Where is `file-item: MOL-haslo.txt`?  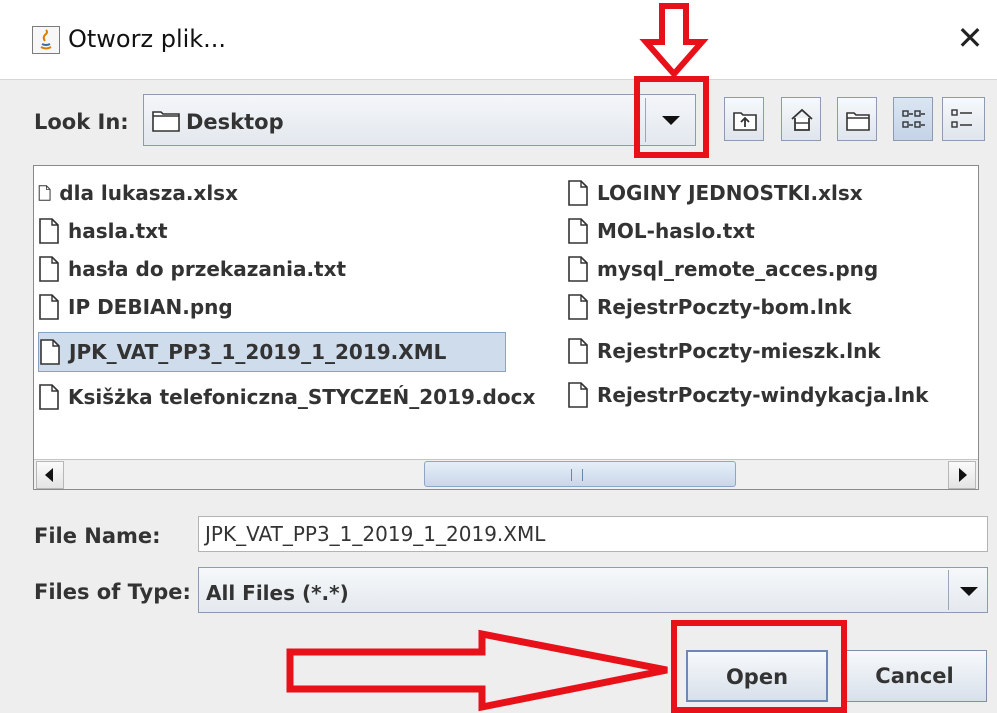
file-item: MOL-haslo.txt is located at coordinates (769, 231).